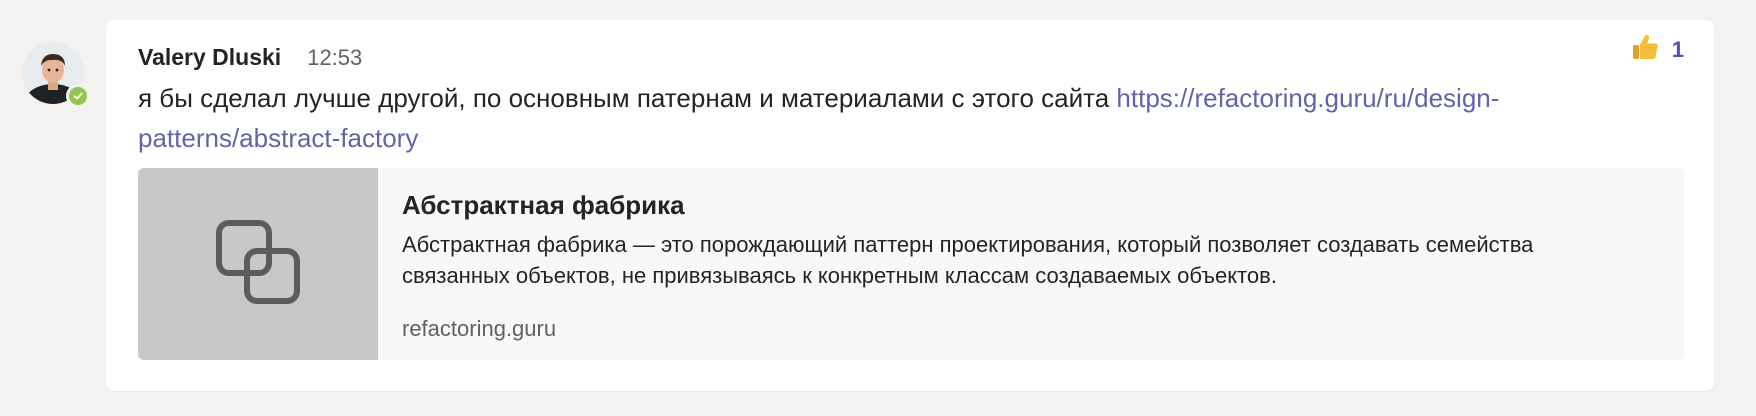  What do you see at coordinates (479, 328) in the screenshot?
I see `link-preview-domain: refactoring.guru` at bounding box center [479, 328].